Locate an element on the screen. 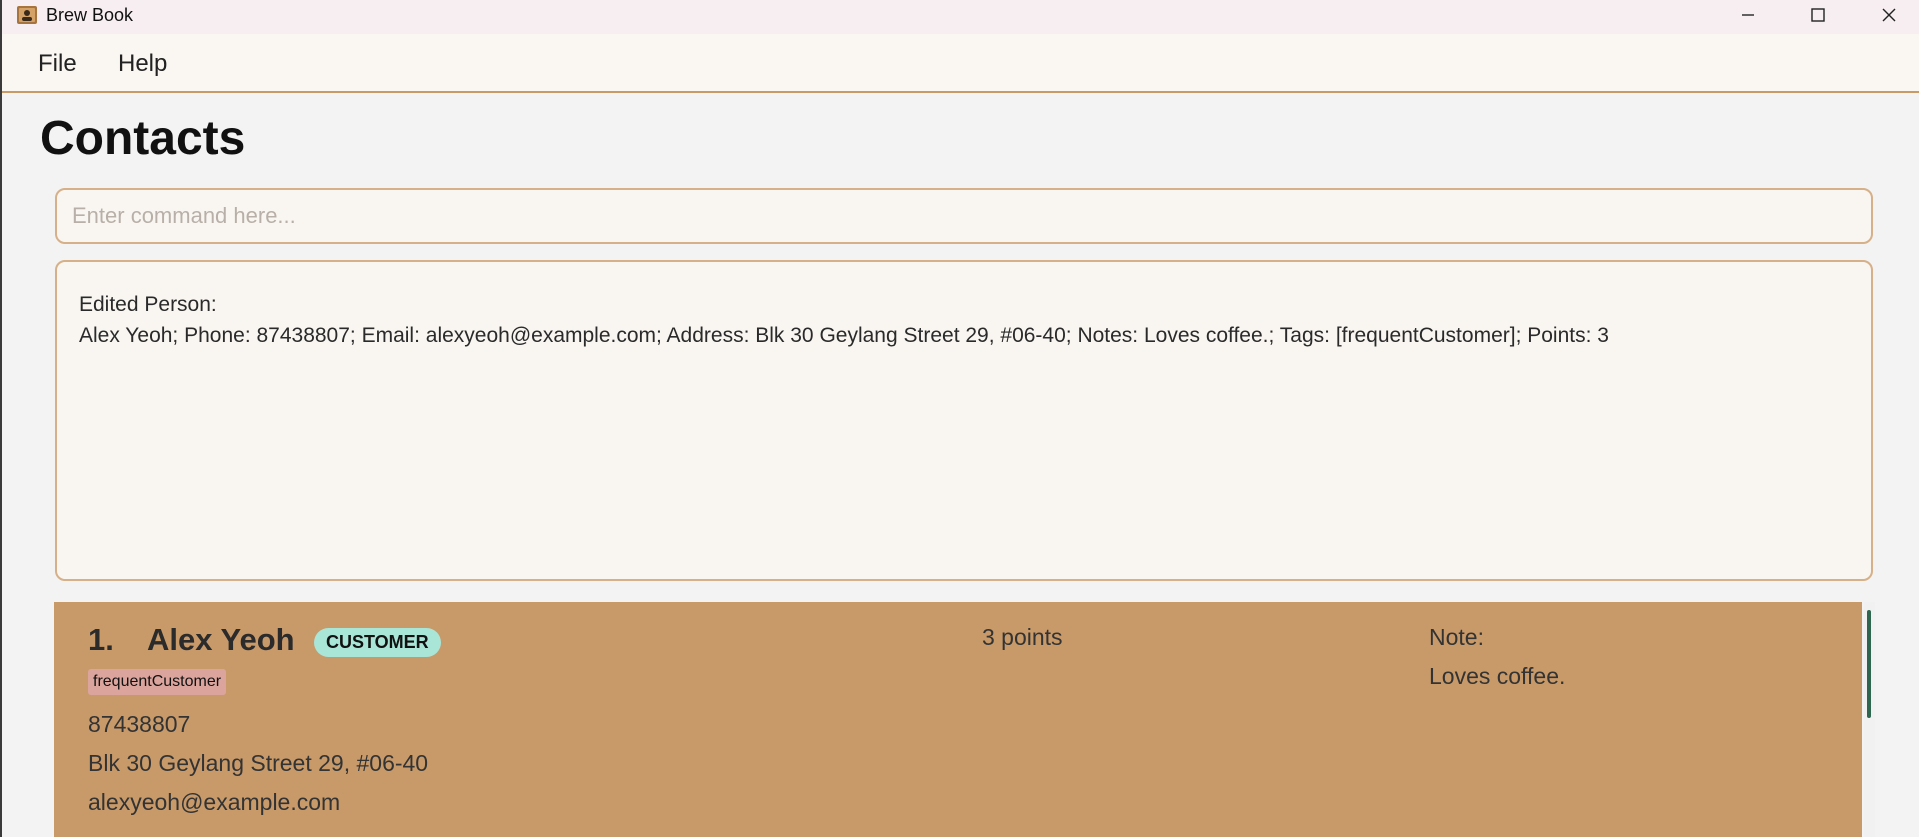 The height and width of the screenshot is (837, 1919). note-text: Loves coffee. is located at coordinates (1497, 676).